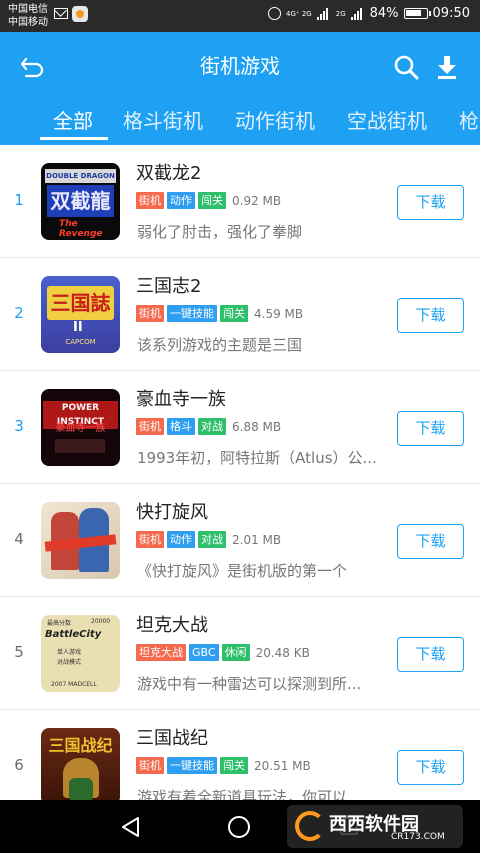 This screenshot has width=480, height=853. What do you see at coordinates (74, 684) in the screenshot?
I see `thumb-text: 2007 MADCELL` at bounding box center [74, 684].